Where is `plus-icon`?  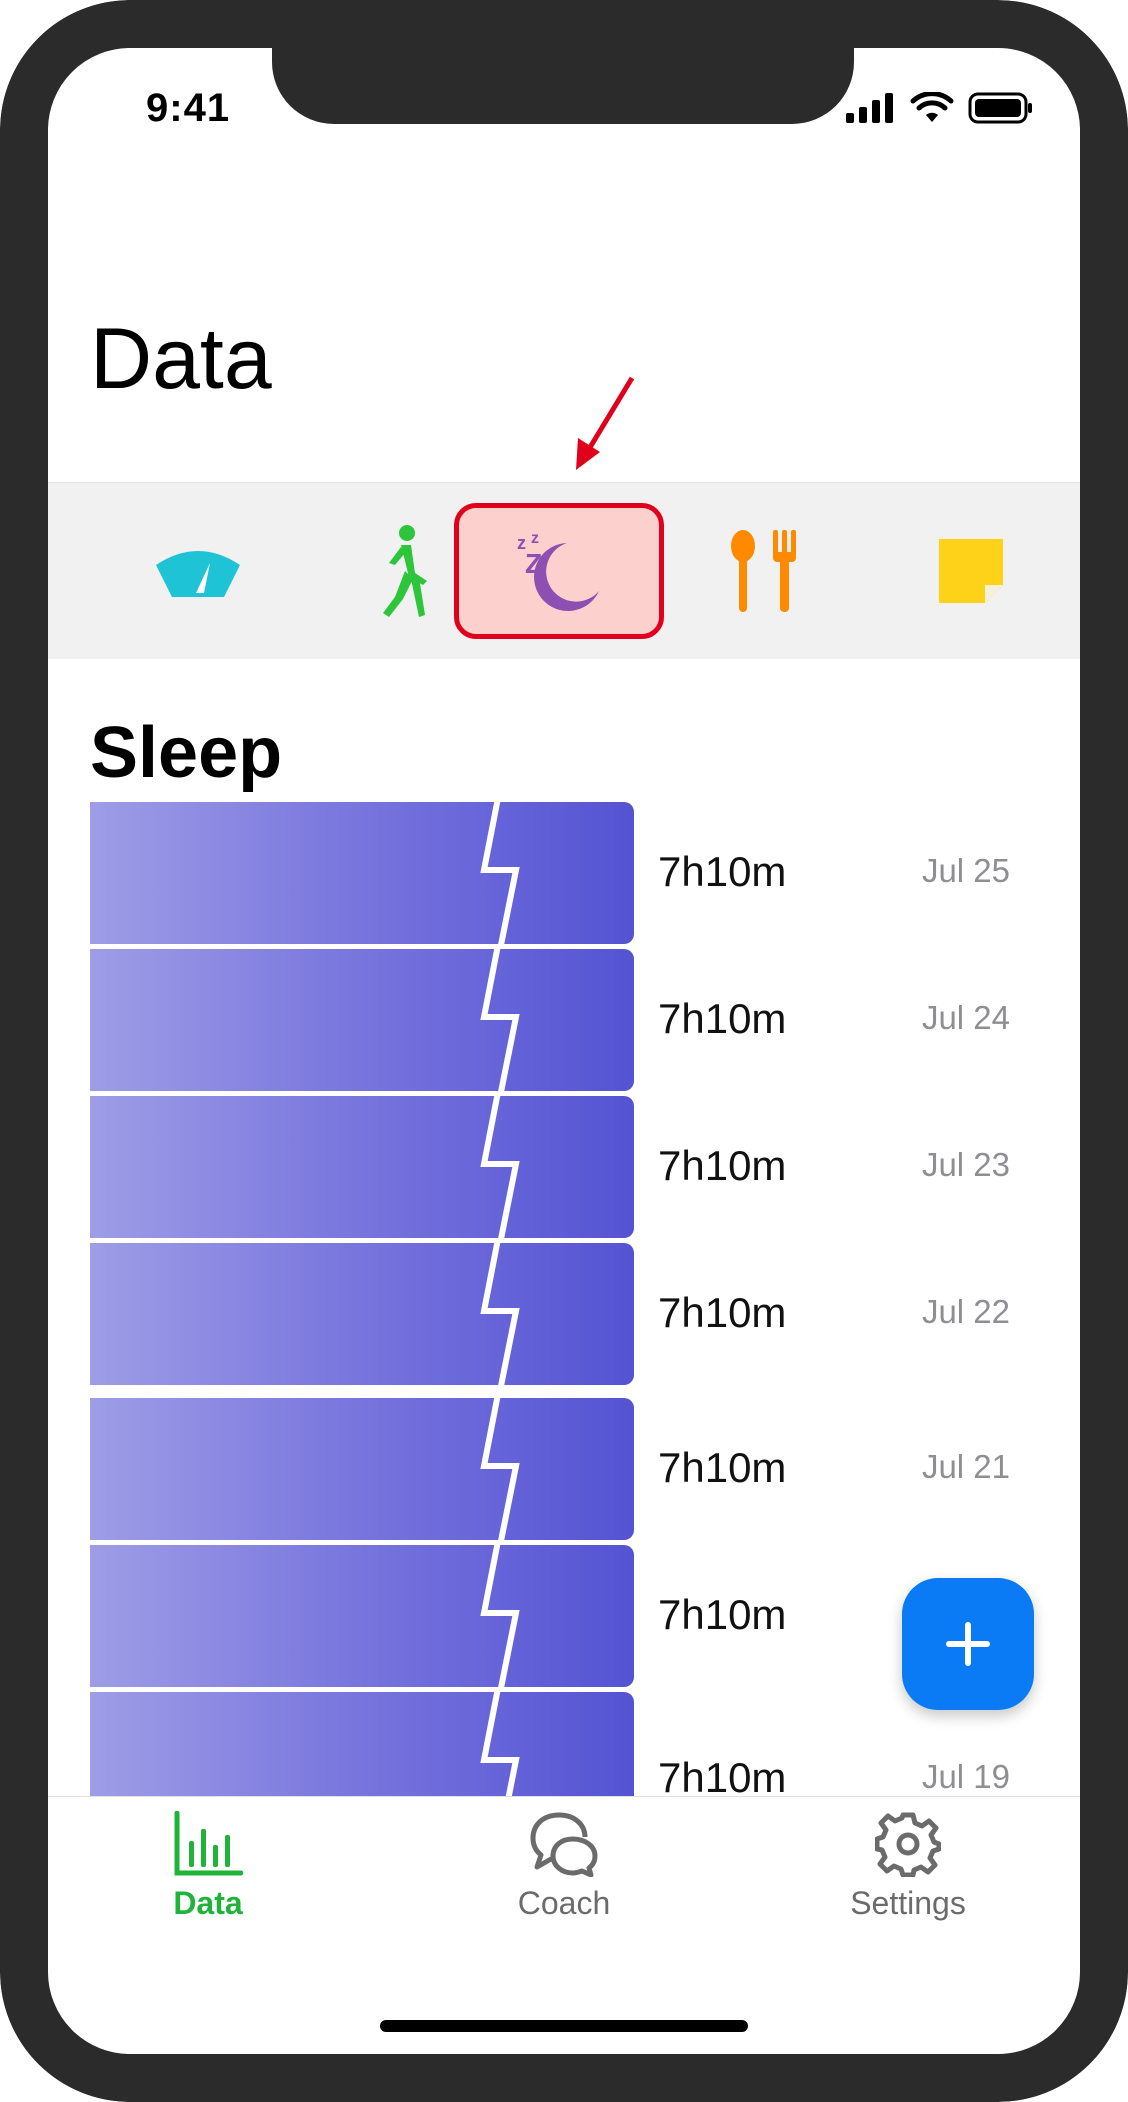
plus-icon is located at coordinates (968, 1644).